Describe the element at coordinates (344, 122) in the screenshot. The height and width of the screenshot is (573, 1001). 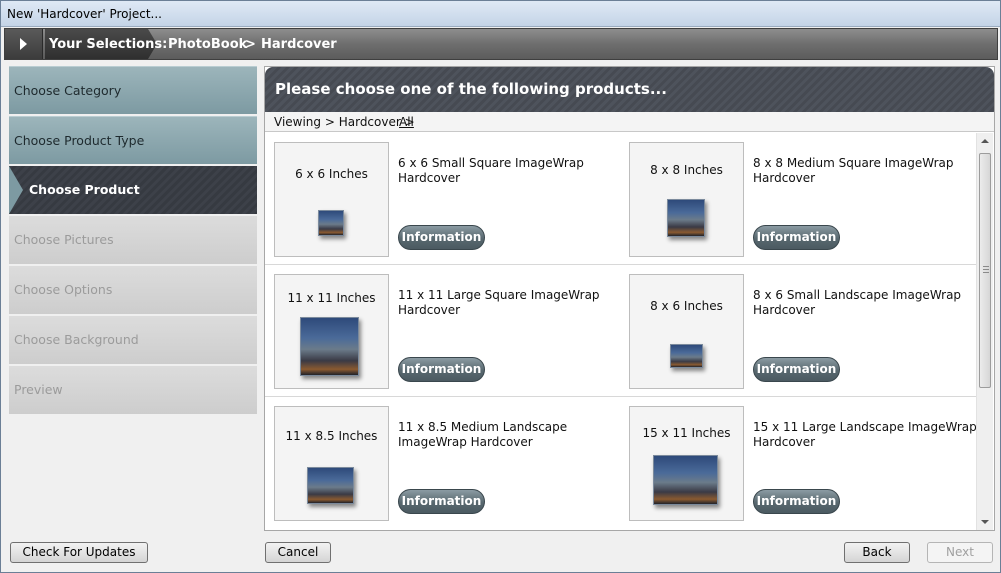
I see `viewing-prefix: Viewing > Hardcover >` at that location.